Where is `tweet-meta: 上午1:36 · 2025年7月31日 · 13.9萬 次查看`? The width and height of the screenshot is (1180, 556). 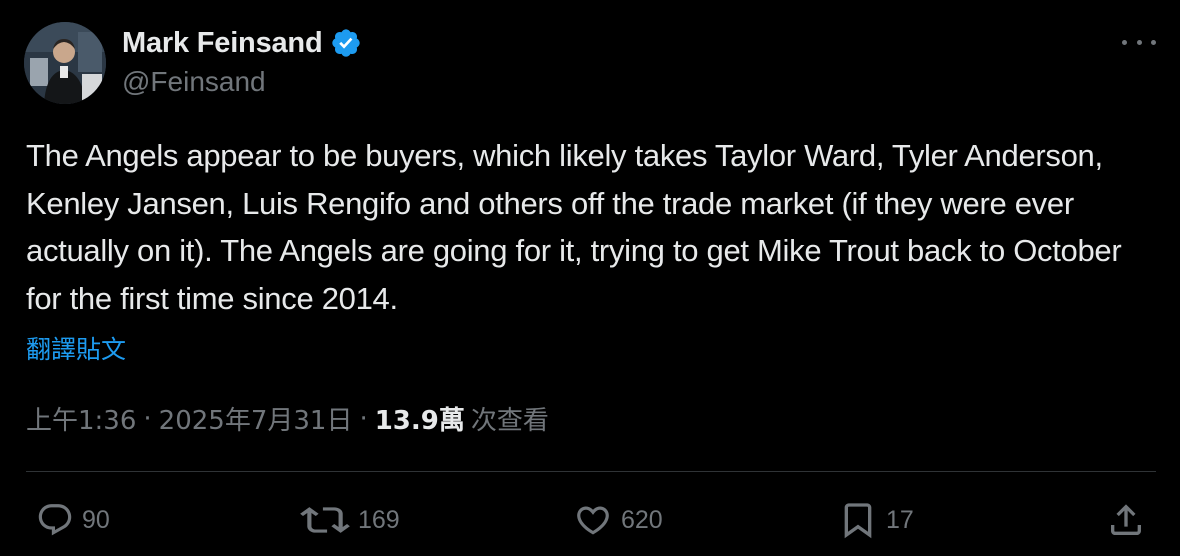
tweet-meta: 上午1:36 · 2025年7月31日 · 13.9萬 次查看 is located at coordinates (287, 418).